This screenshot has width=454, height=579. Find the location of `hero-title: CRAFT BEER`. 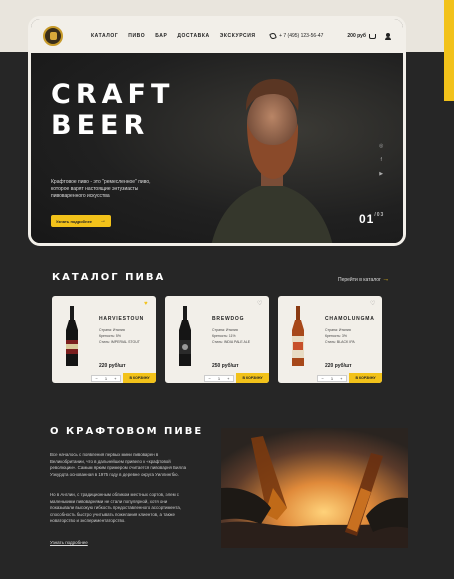

hero-title: CRAFT BEER is located at coordinates (112, 110).